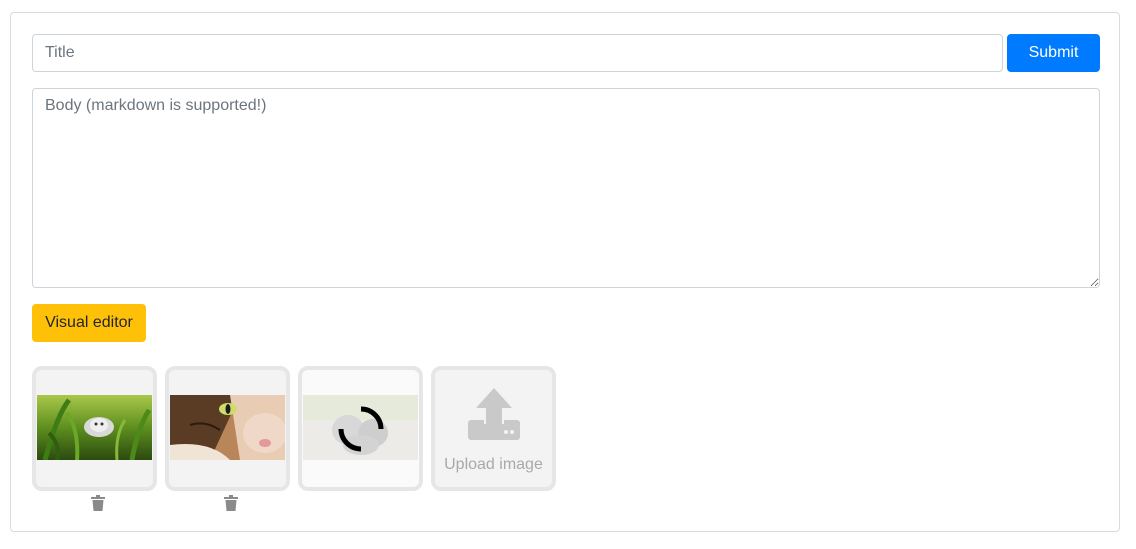 This screenshot has width=1136, height=549. I want to click on image-cat-face-closeup, so click(227, 427).